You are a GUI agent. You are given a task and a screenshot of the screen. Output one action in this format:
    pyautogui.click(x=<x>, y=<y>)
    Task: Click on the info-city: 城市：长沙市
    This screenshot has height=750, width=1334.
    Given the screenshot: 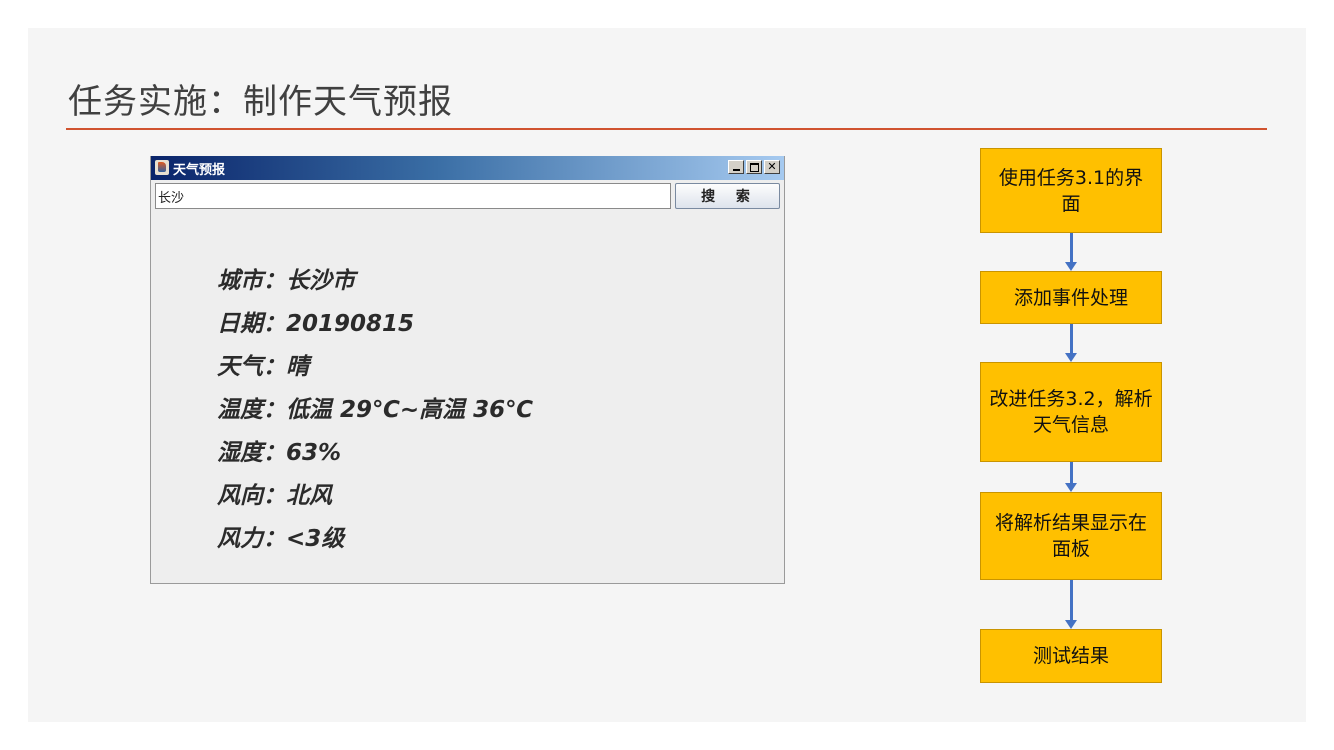 What is the action you would take?
    pyautogui.click(x=286, y=281)
    